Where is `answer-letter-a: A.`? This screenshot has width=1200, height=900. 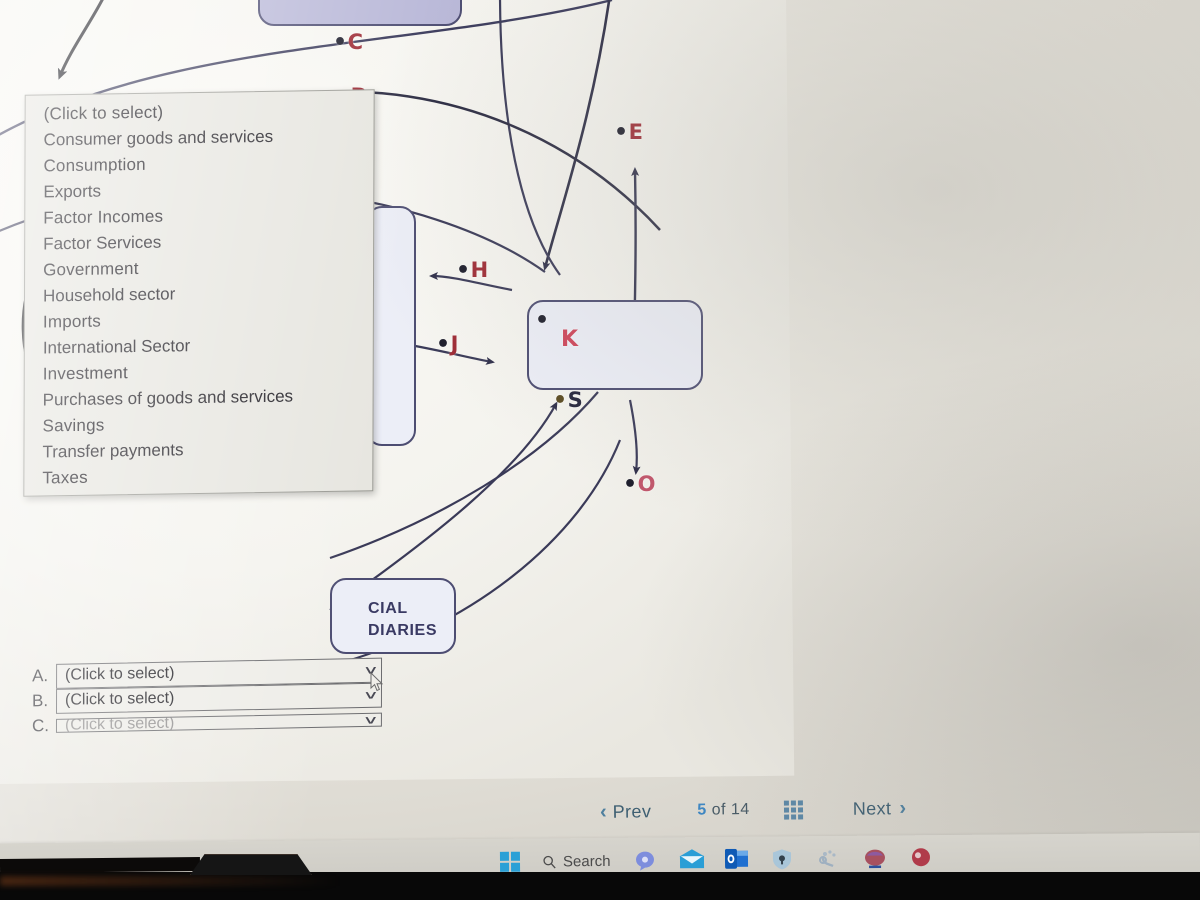 answer-letter-a: A. is located at coordinates (40, 676).